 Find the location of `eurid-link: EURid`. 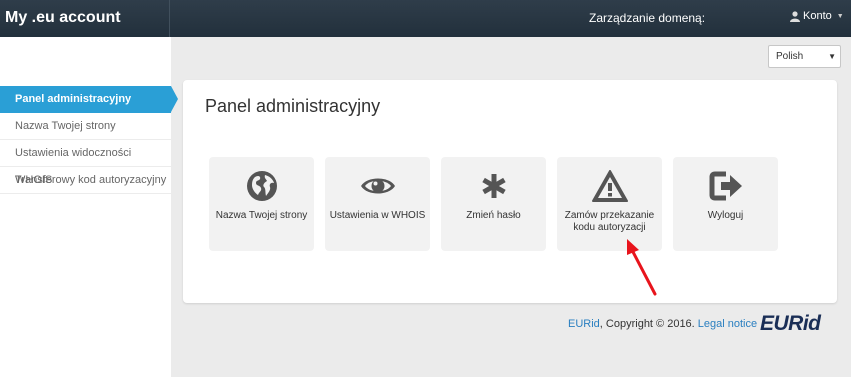

eurid-link: EURid is located at coordinates (584, 324).